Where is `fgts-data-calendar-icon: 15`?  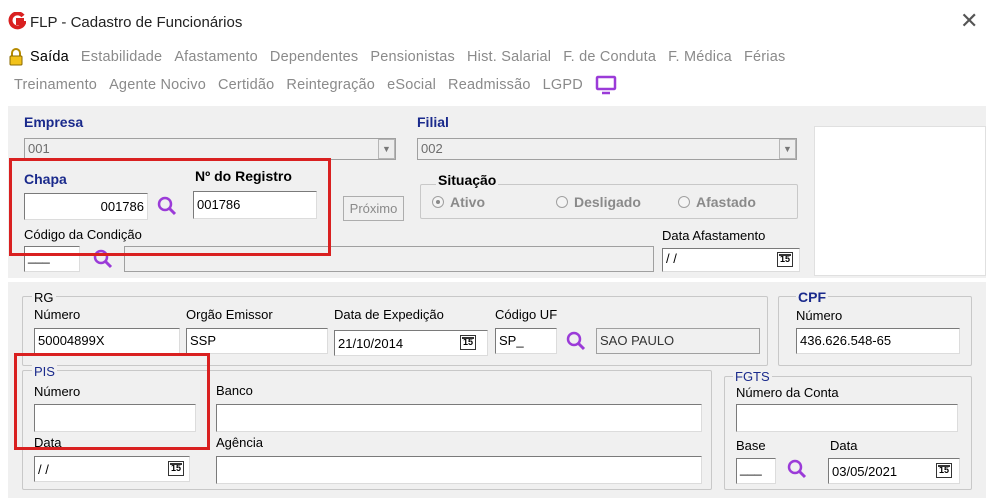
fgts-data-calendar-icon: 15 is located at coordinates (944, 470).